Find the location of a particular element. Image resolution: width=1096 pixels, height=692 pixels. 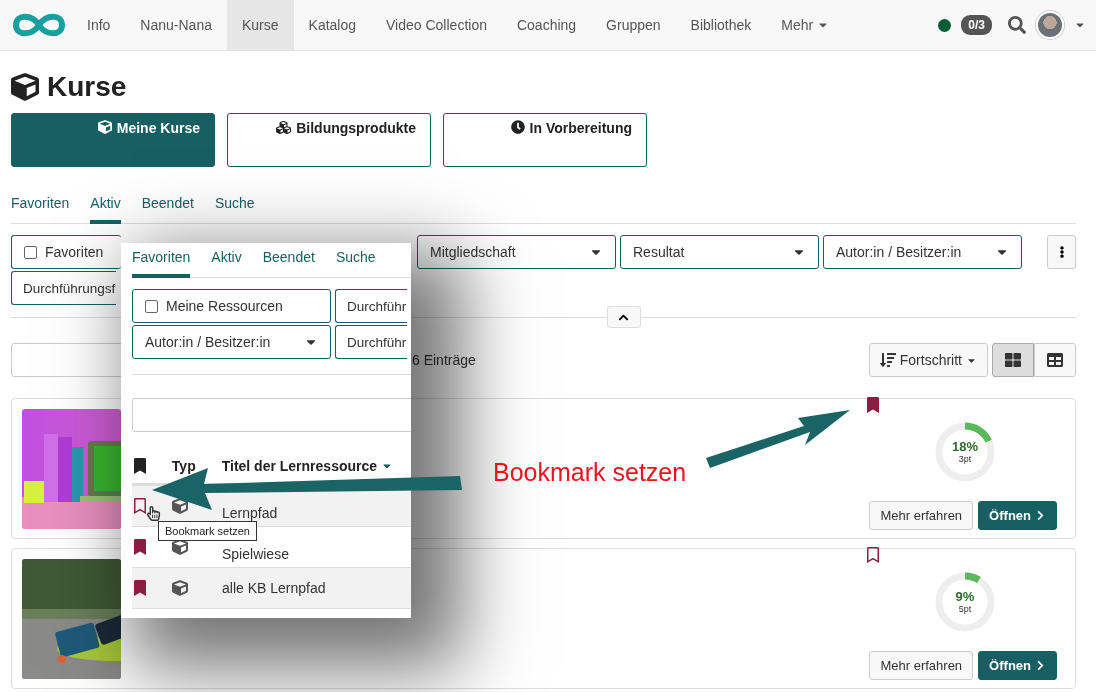

logo-icon is located at coordinates (39, 25).